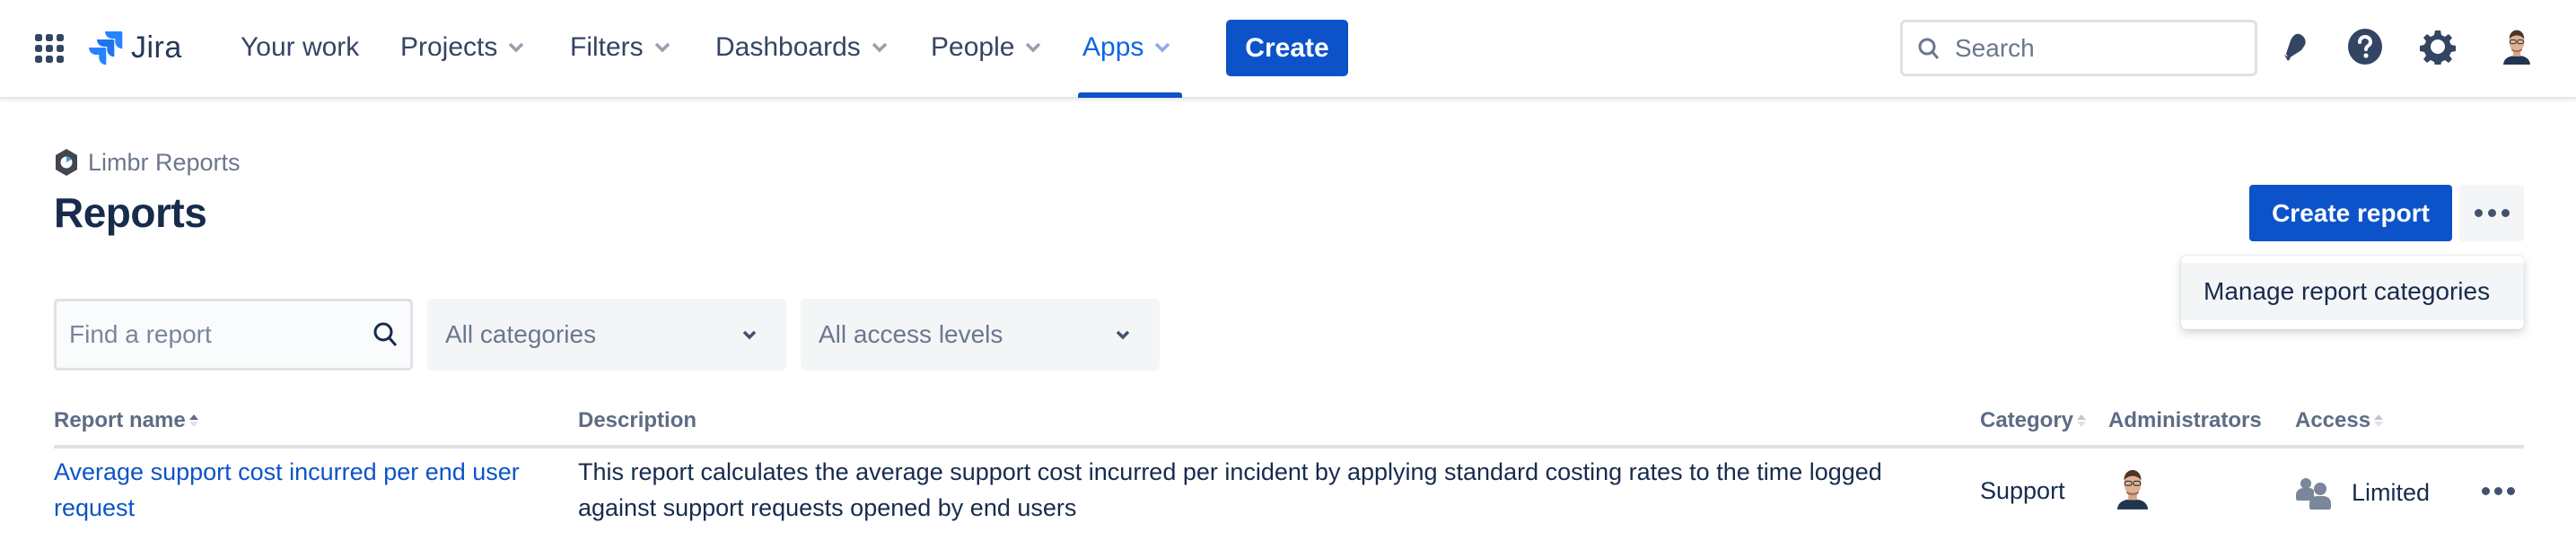  I want to click on nav-label: Projects, so click(449, 47).